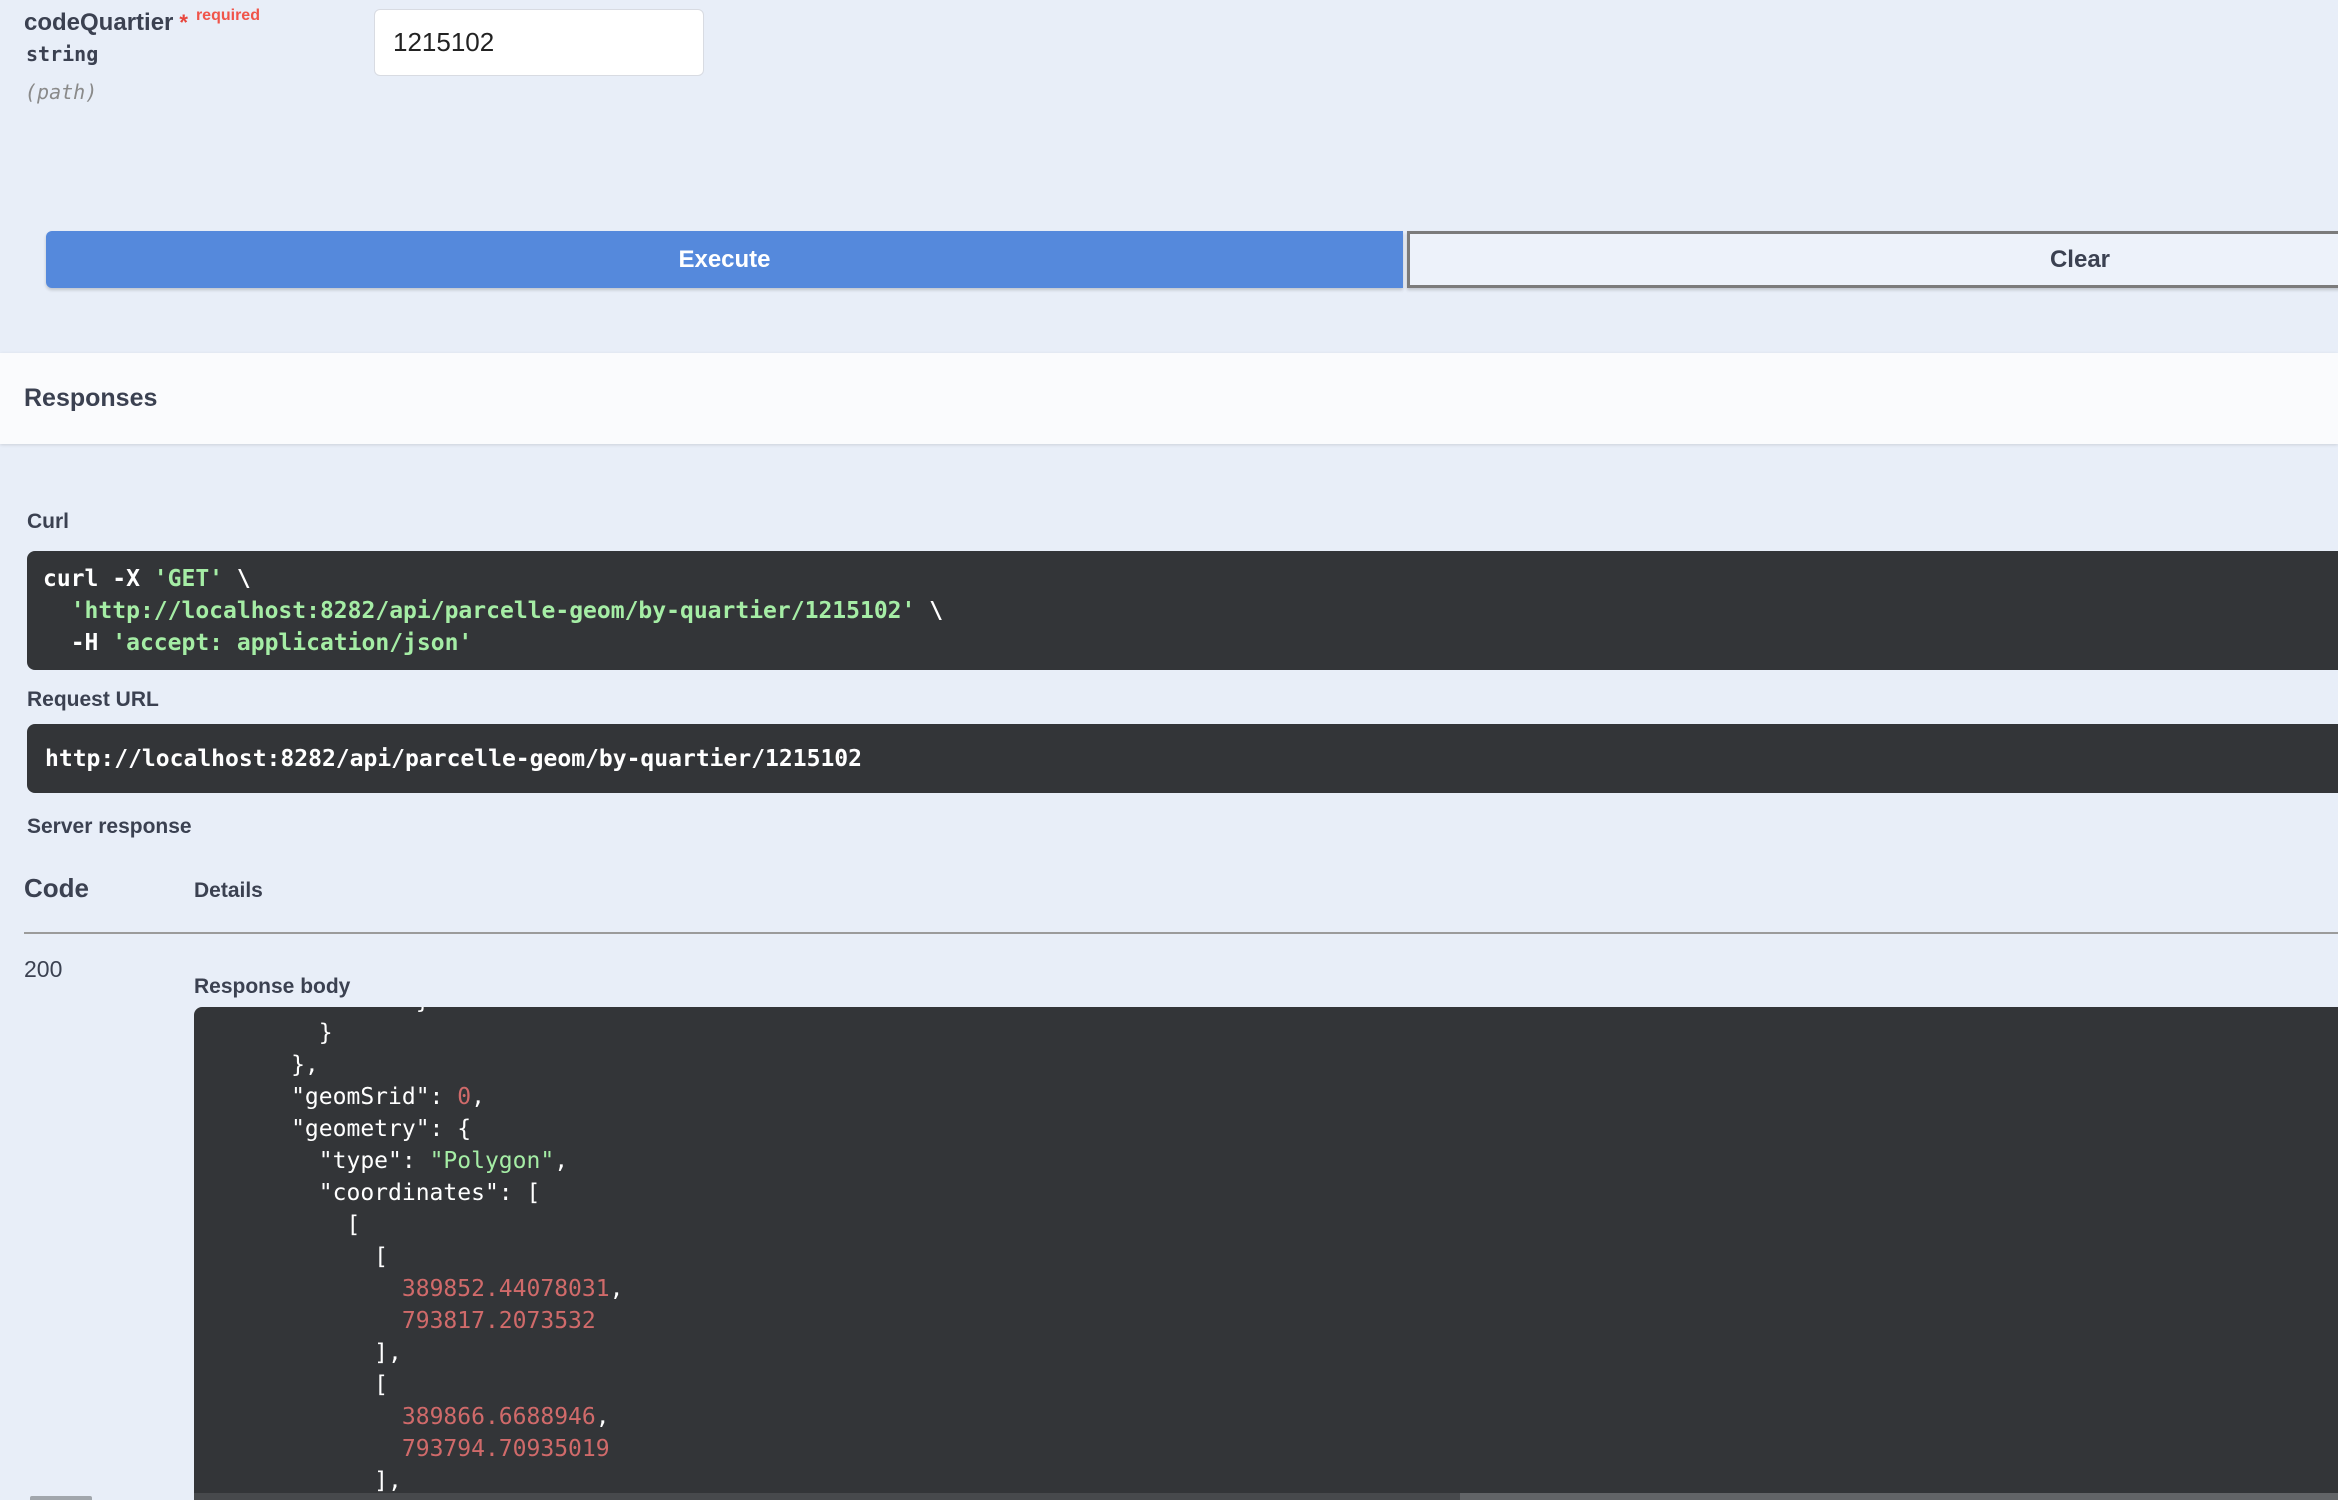 The width and height of the screenshot is (2338, 1500). What do you see at coordinates (272, 986) in the screenshot?
I see `response-body-label: Response body` at bounding box center [272, 986].